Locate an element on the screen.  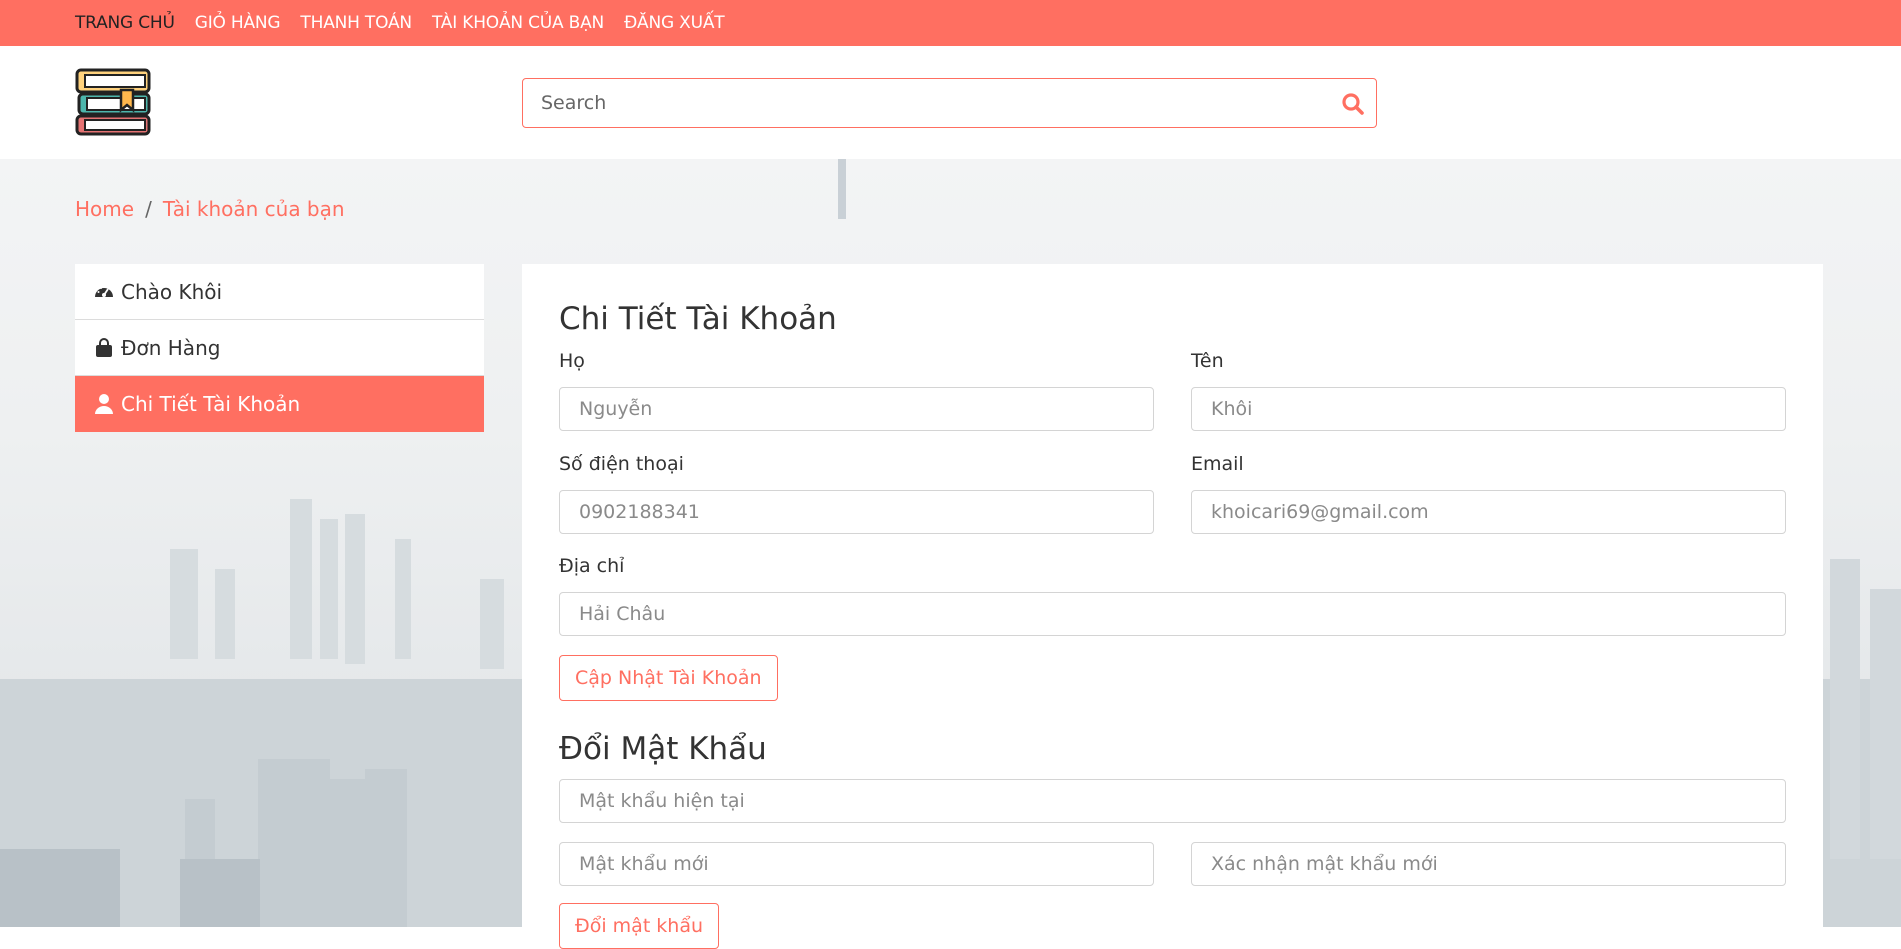
user-icon is located at coordinates (104, 404).